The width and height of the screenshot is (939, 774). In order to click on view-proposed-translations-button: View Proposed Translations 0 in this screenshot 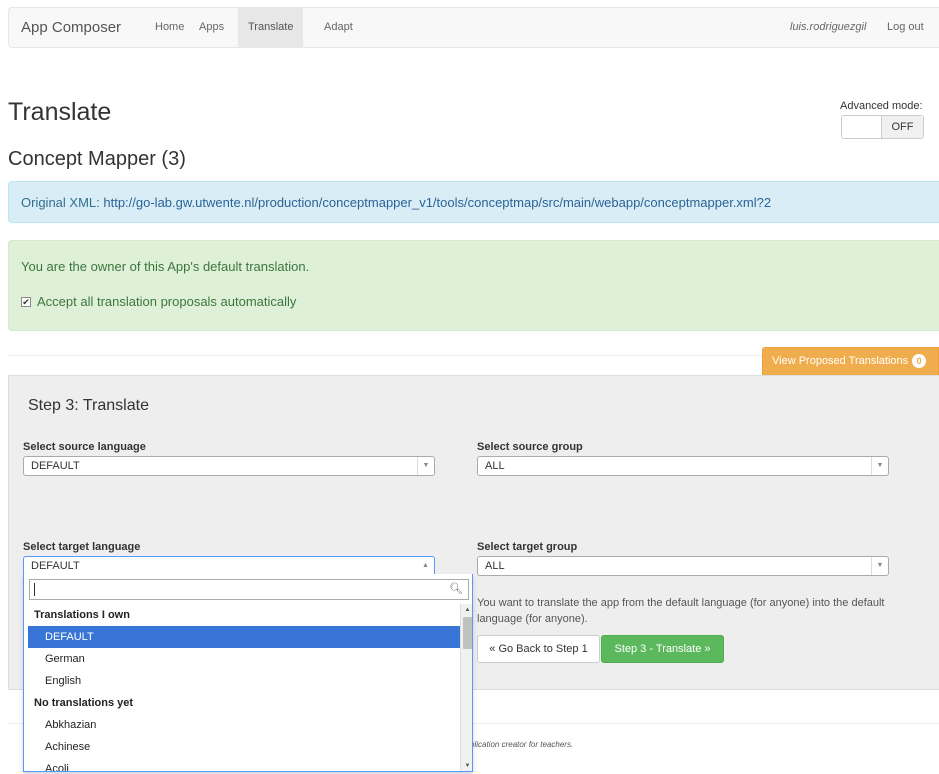, I will do `click(850, 361)`.